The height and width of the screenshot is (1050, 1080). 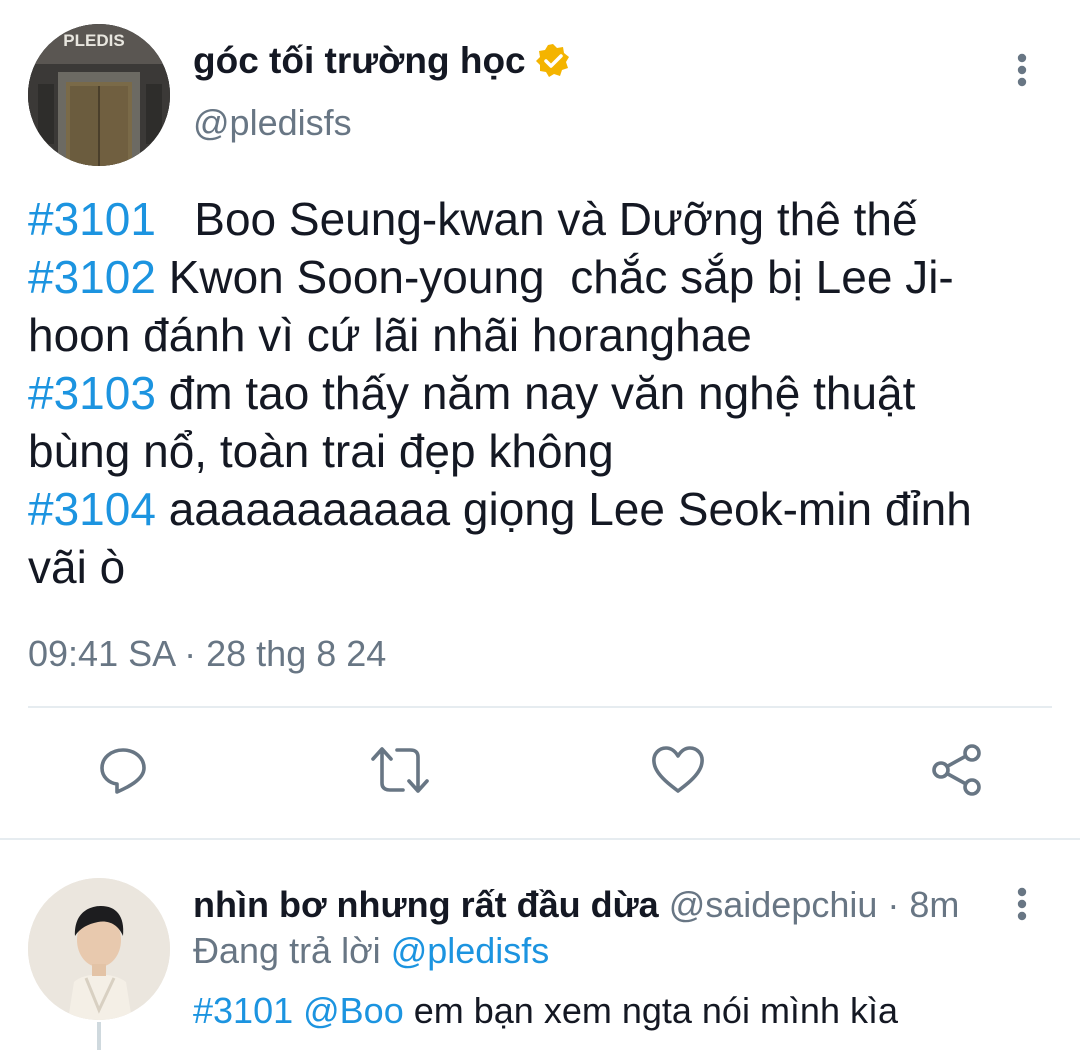 I want to click on tweet-line: #3101 Boo Seung-kwan và Dưỡng thê thế, so click(x=540, y=219).